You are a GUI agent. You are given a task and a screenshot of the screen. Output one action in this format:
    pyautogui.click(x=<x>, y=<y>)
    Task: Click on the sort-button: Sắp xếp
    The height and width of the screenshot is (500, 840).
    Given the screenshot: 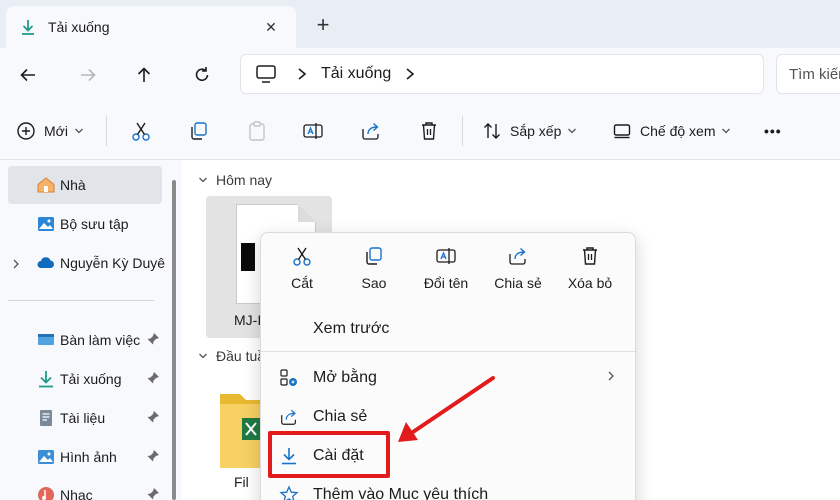 What is the action you would take?
    pyautogui.click(x=529, y=131)
    